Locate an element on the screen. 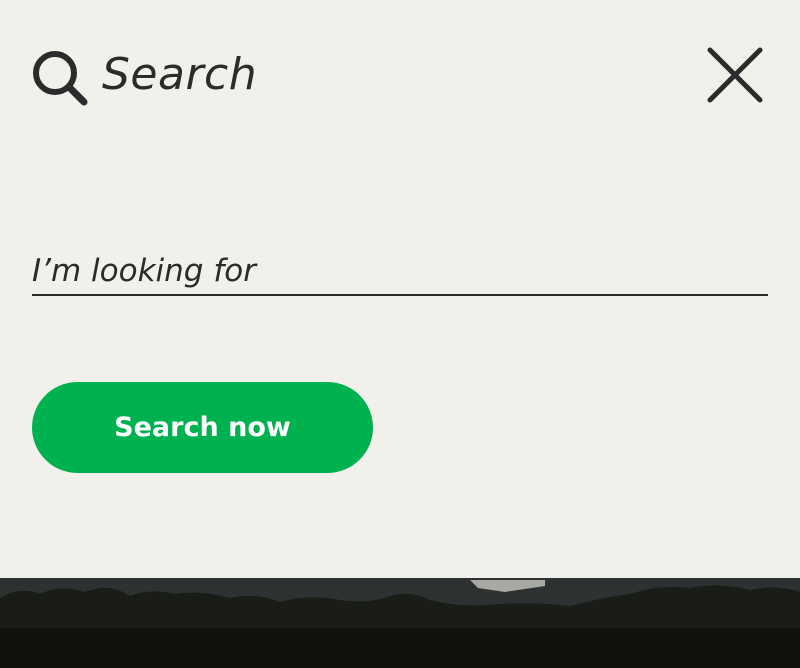 This screenshot has width=800, height=668. search-title: Search is located at coordinates (180, 74).